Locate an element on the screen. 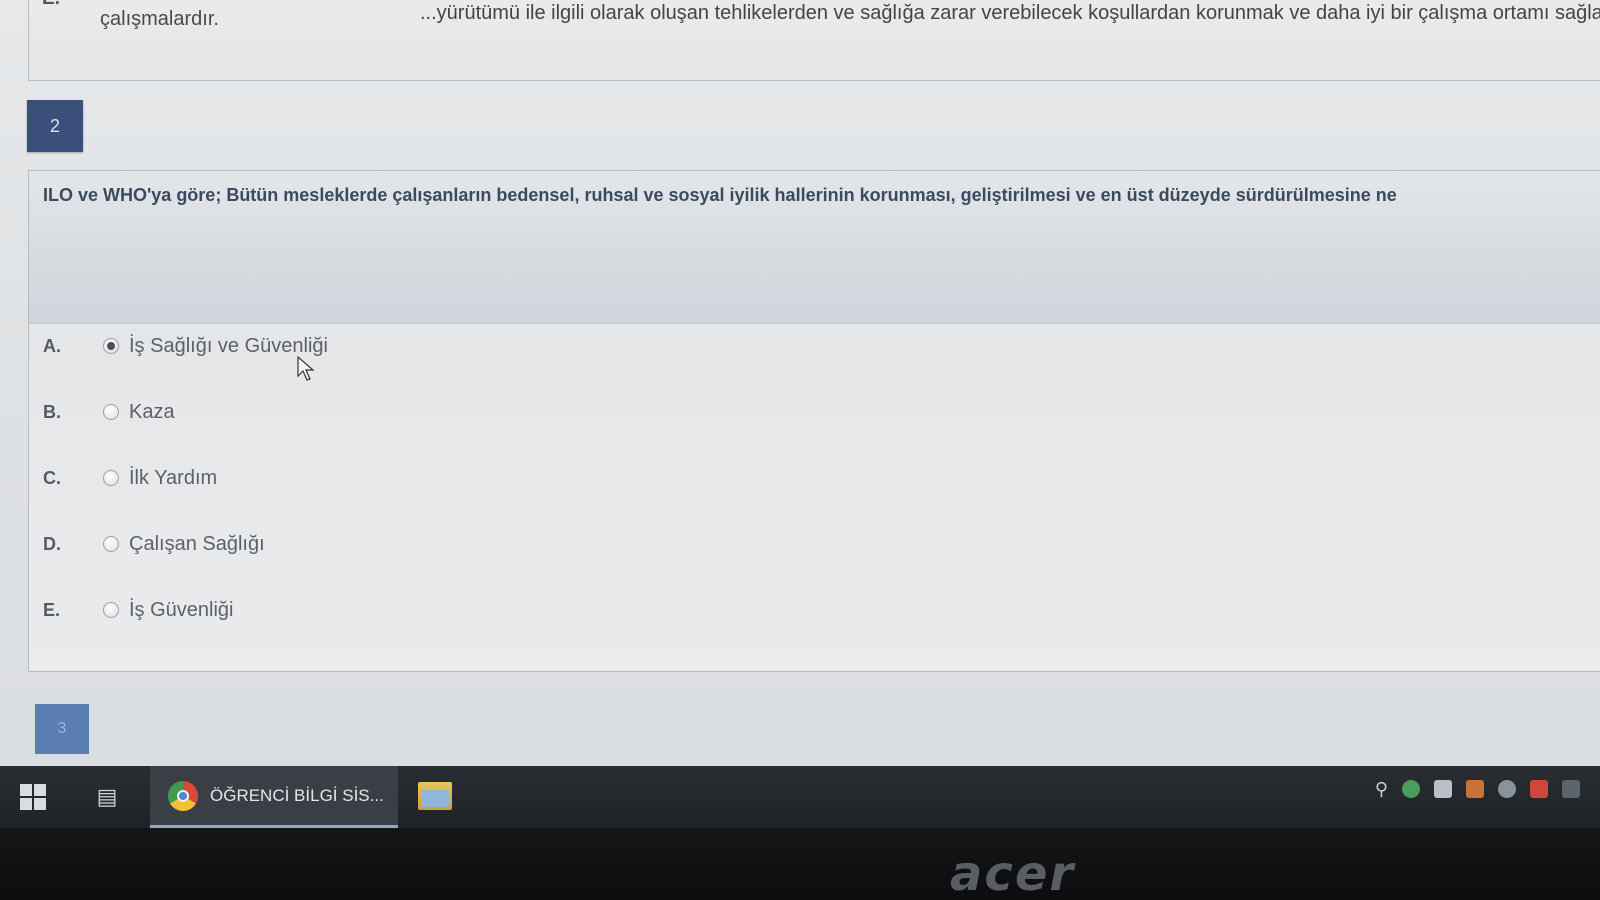  option-c: C. İlk Yardım is located at coordinates (493, 478).